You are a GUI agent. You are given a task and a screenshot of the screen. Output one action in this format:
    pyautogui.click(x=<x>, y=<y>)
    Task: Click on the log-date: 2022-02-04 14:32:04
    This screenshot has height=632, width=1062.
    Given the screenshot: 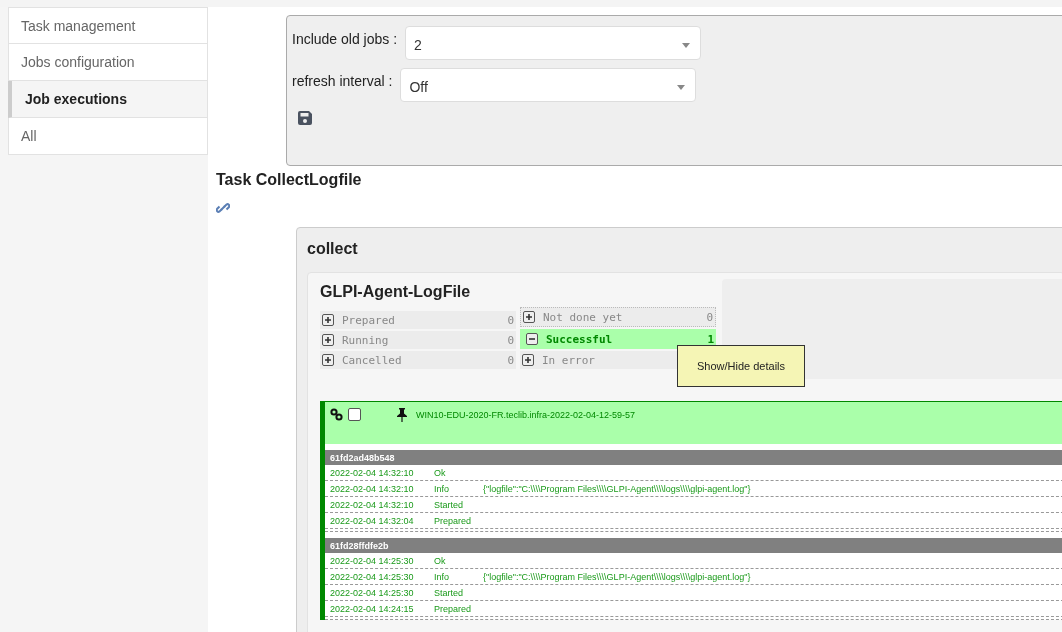 What is the action you would take?
    pyautogui.click(x=372, y=520)
    